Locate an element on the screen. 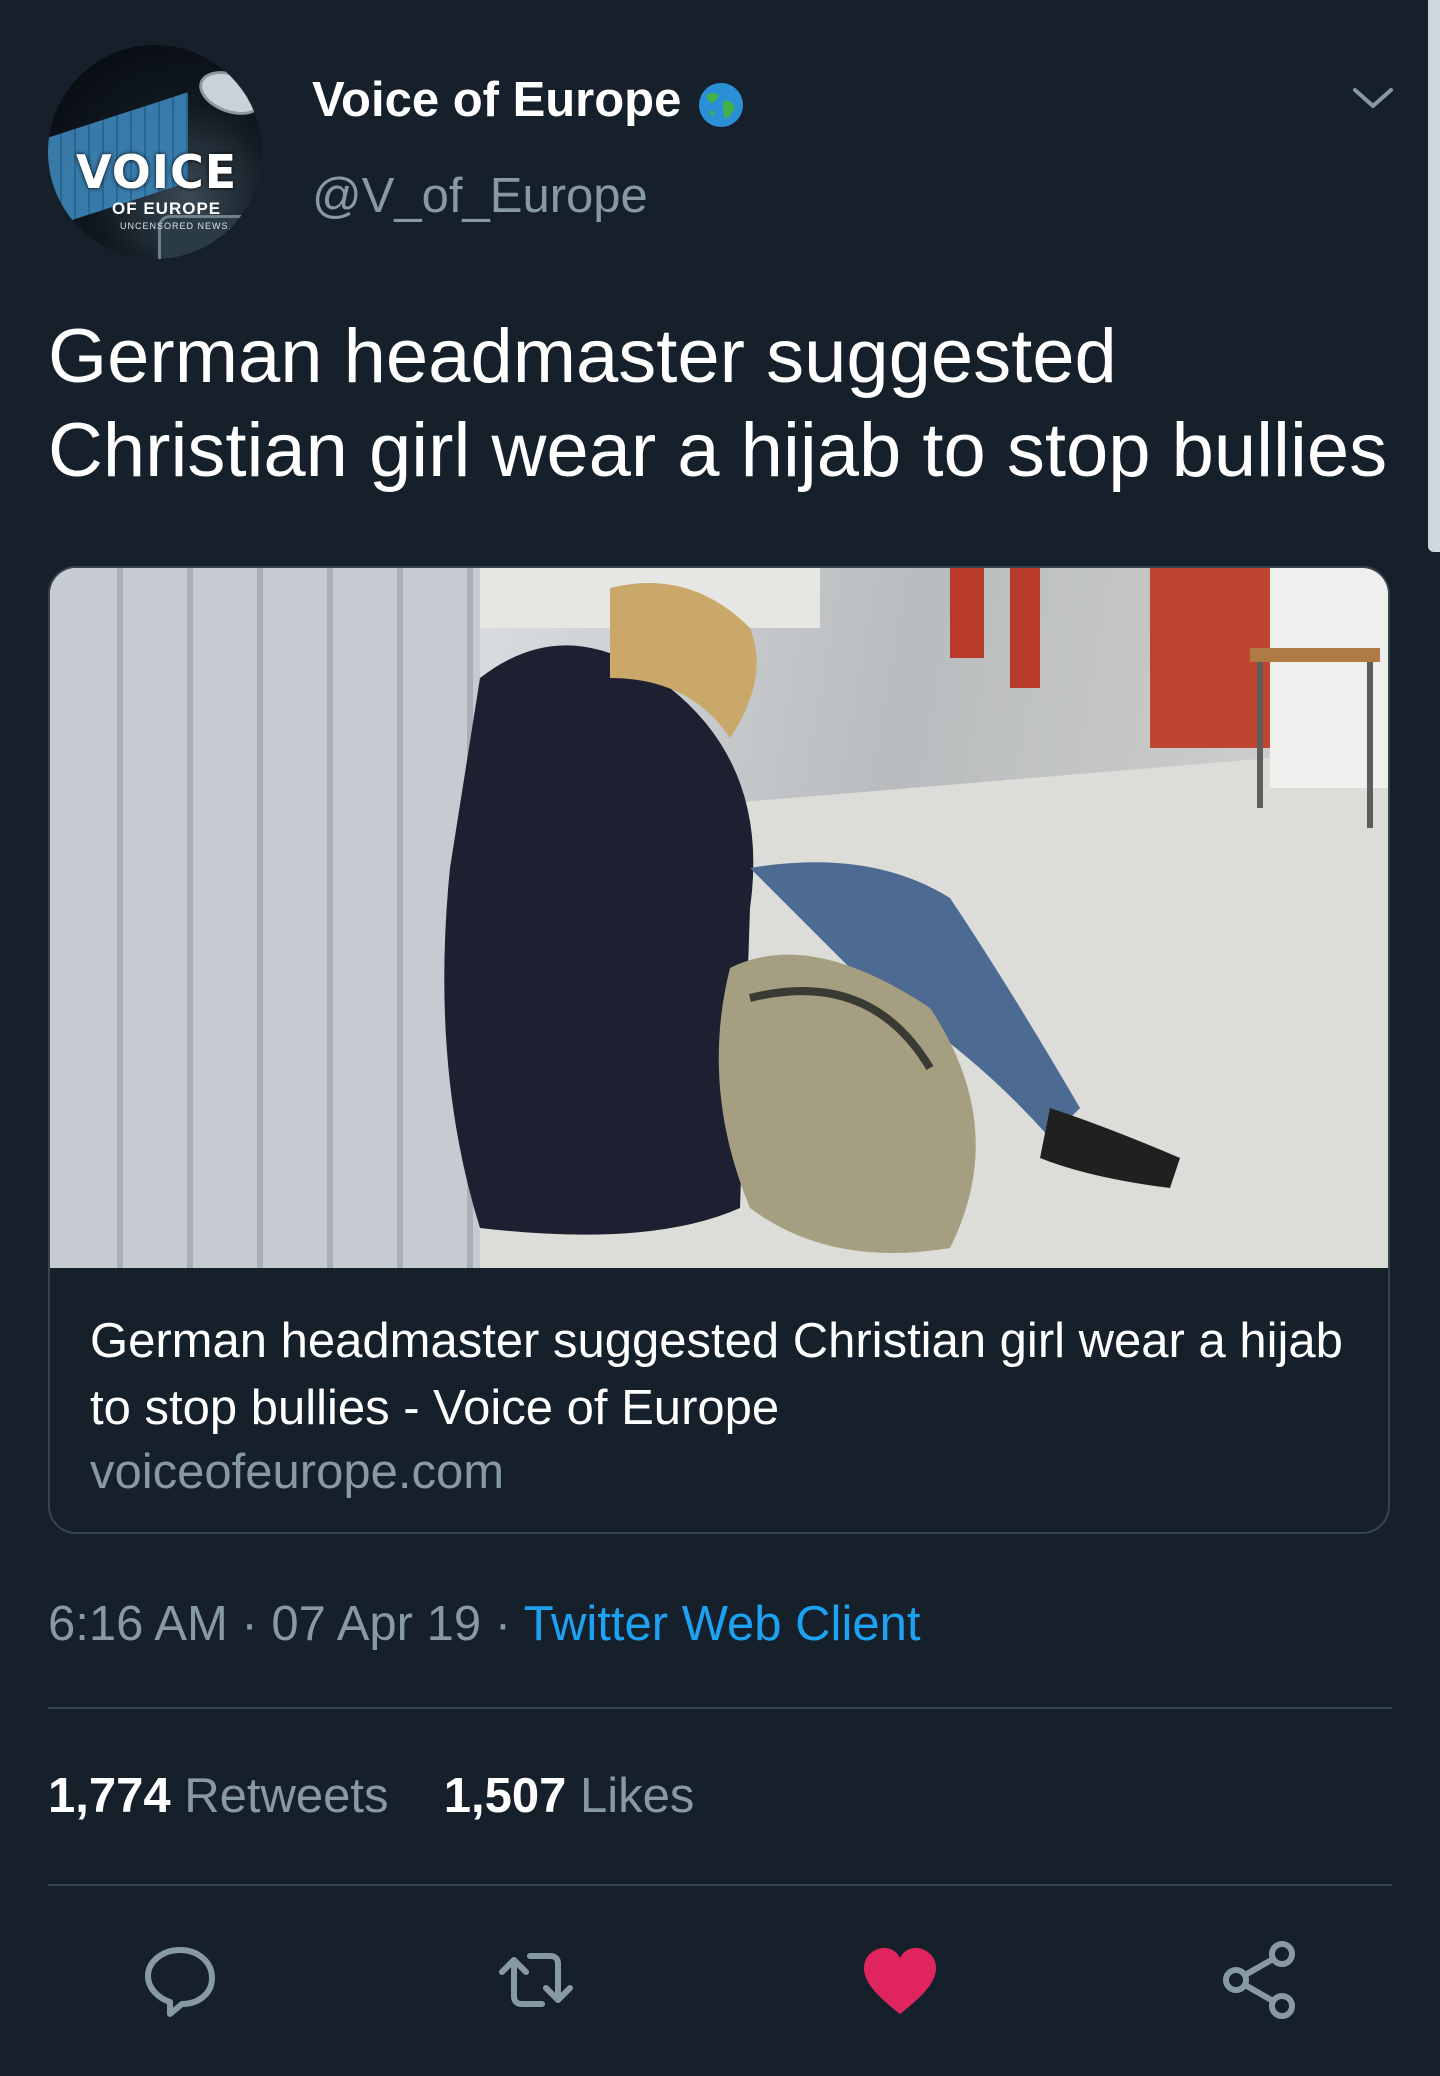 This screenshot has width=1440, height=2076. retweets-count: 1,774 is located at coordinates (109, 1796).